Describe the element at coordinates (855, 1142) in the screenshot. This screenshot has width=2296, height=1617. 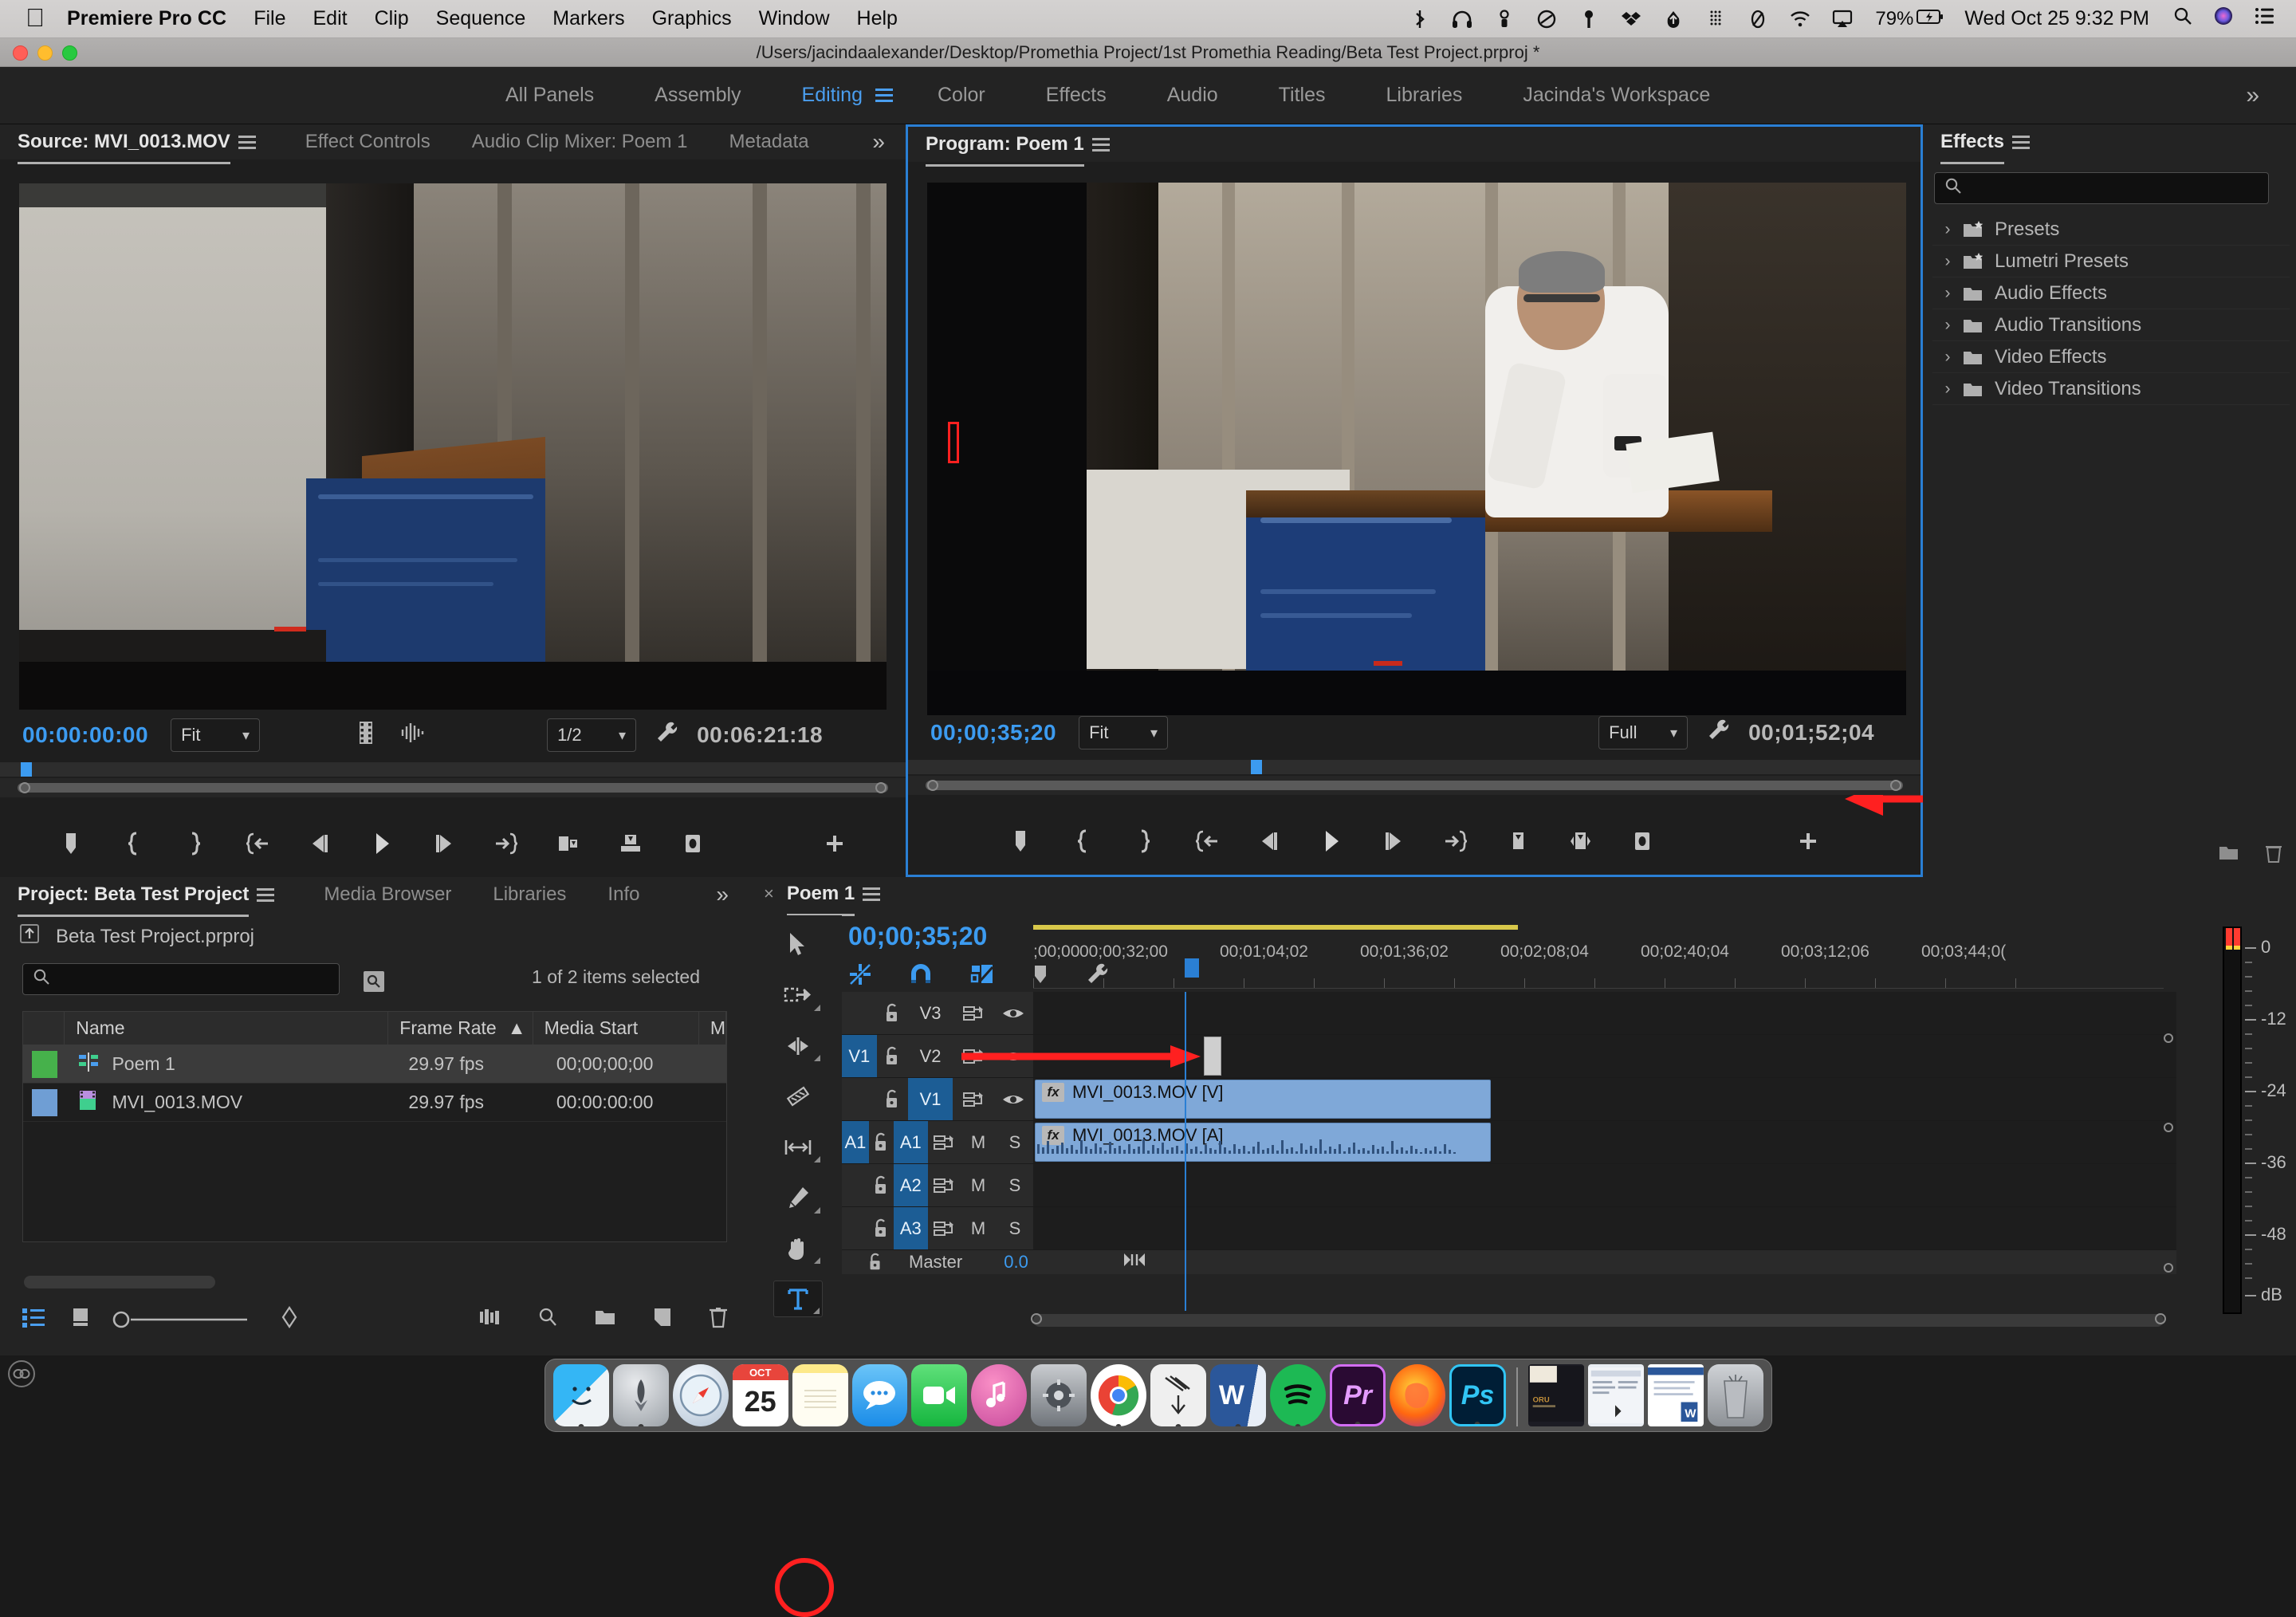
I see `source-target-a1: A1` at that location.